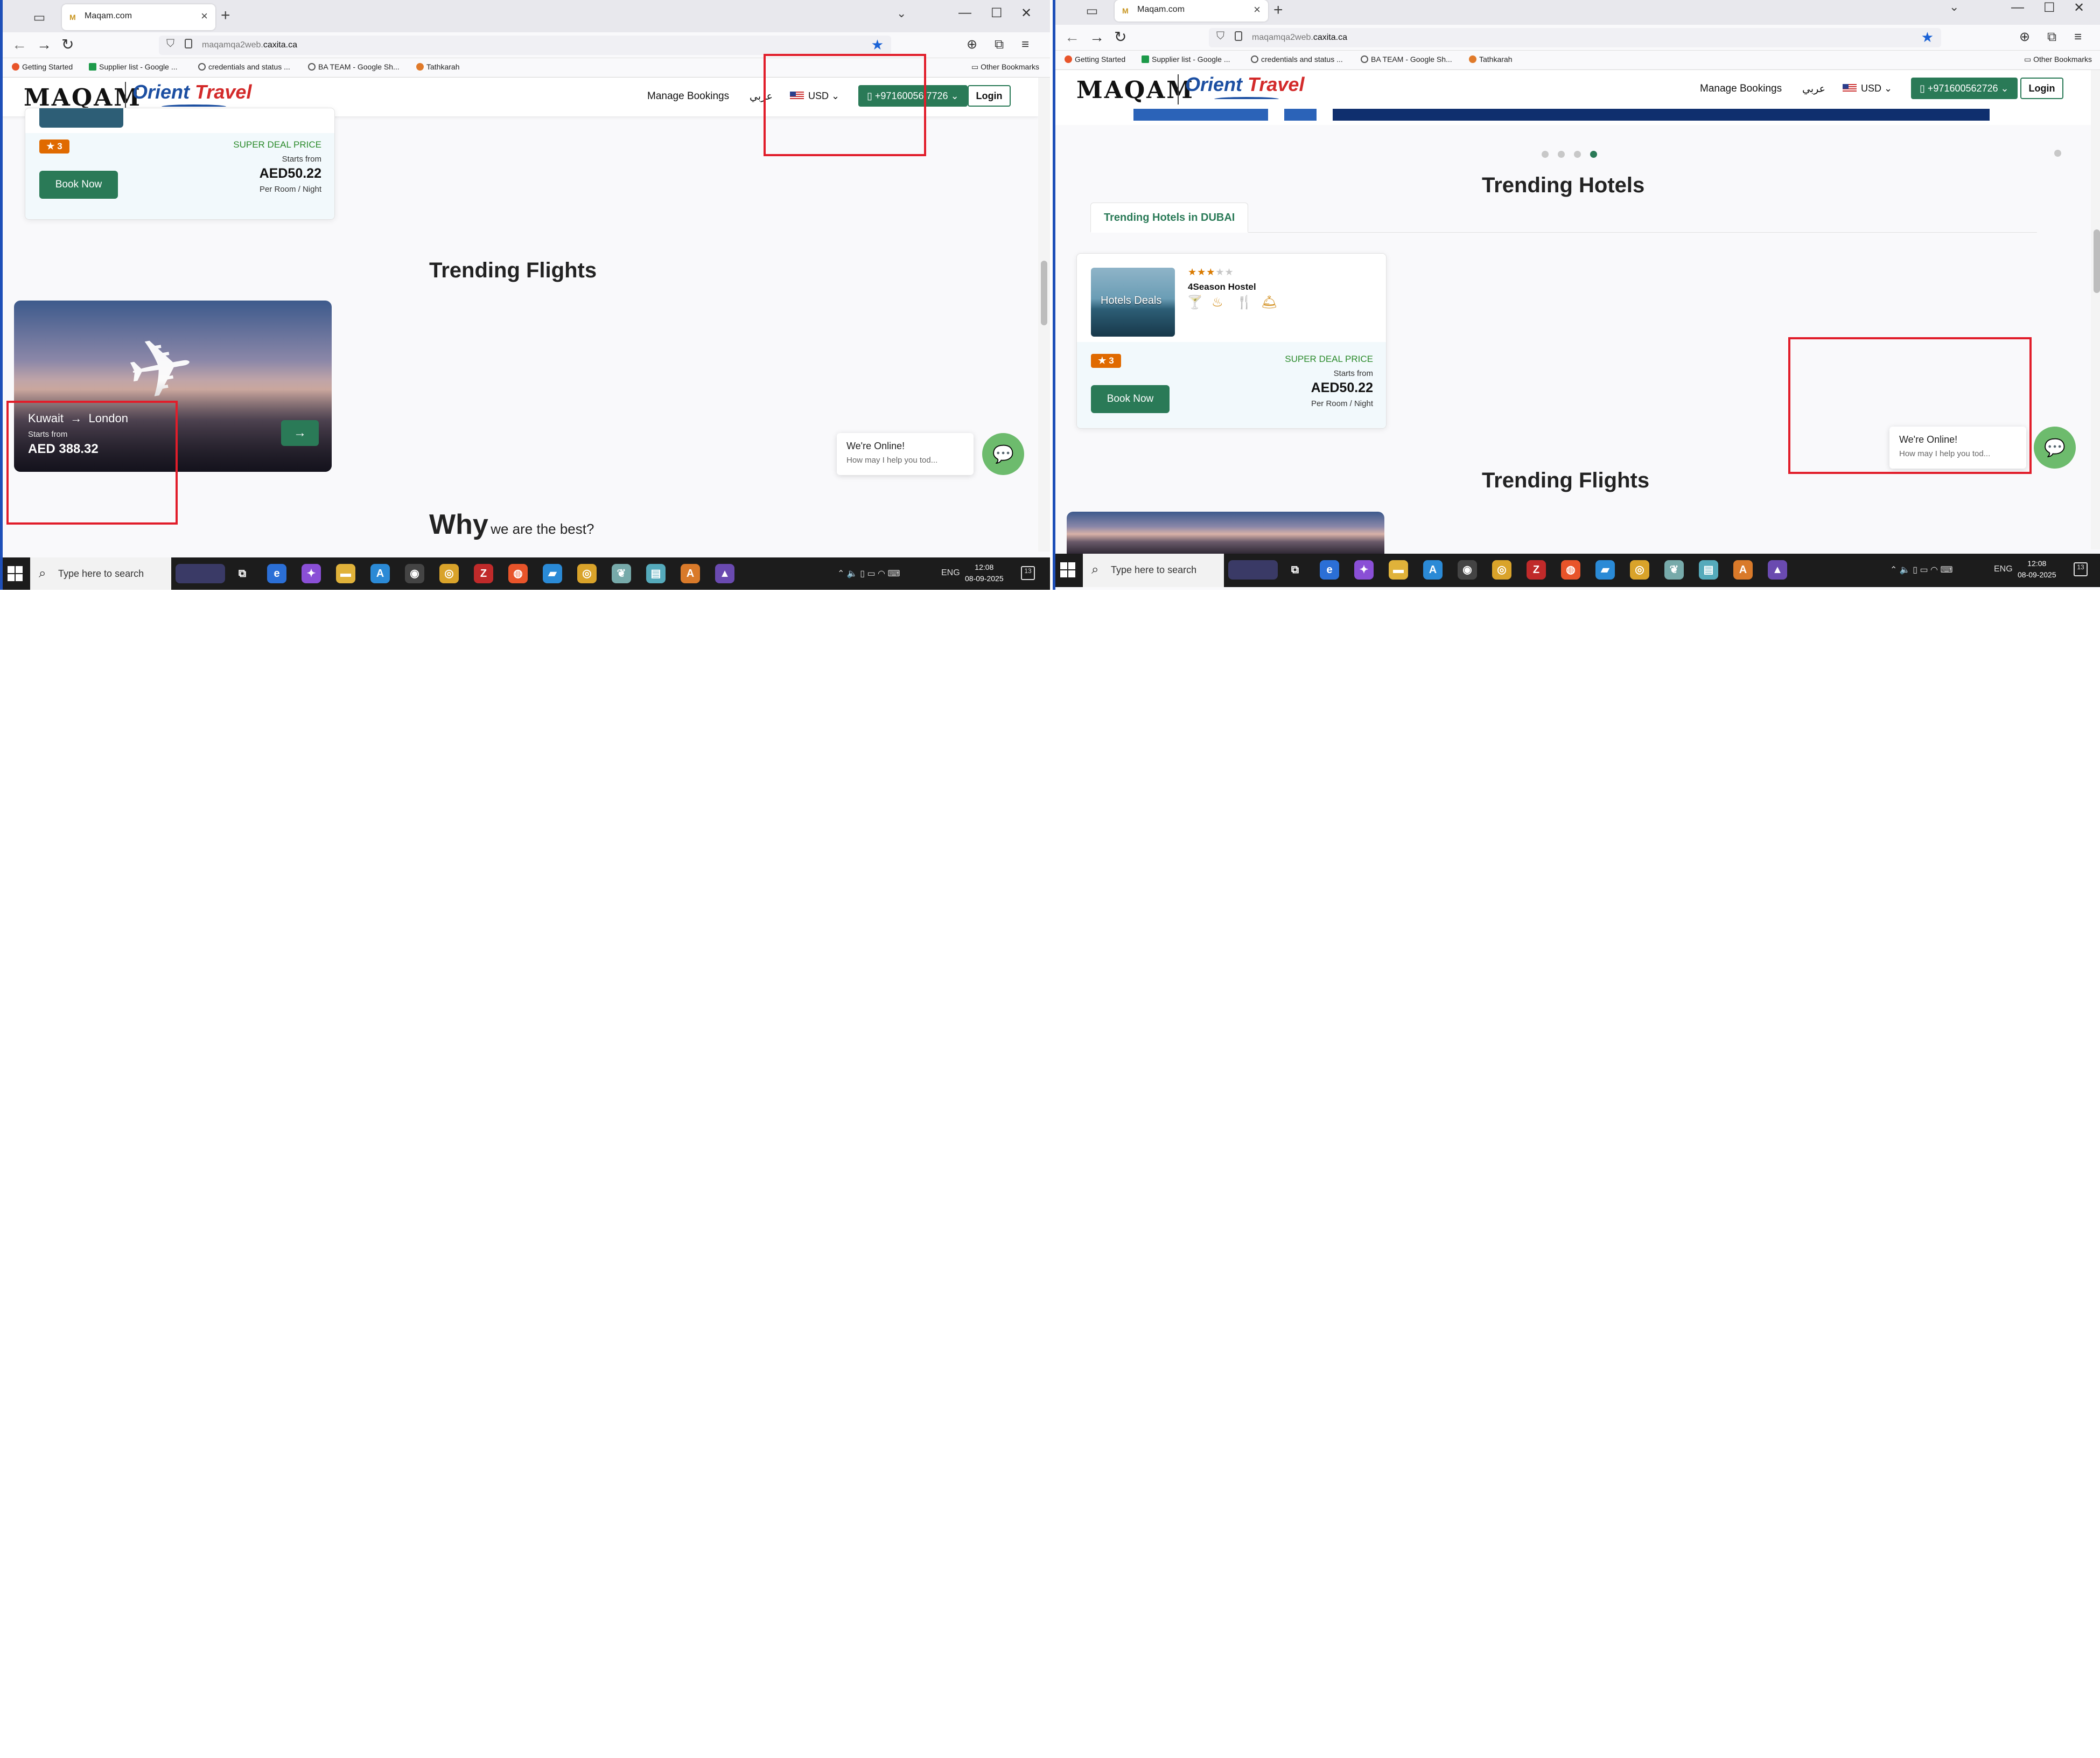  Describe the element at coordinates (1133, 302) in the screenshot. I see `hotel-thumbnail: Hotels Deals` at that location.